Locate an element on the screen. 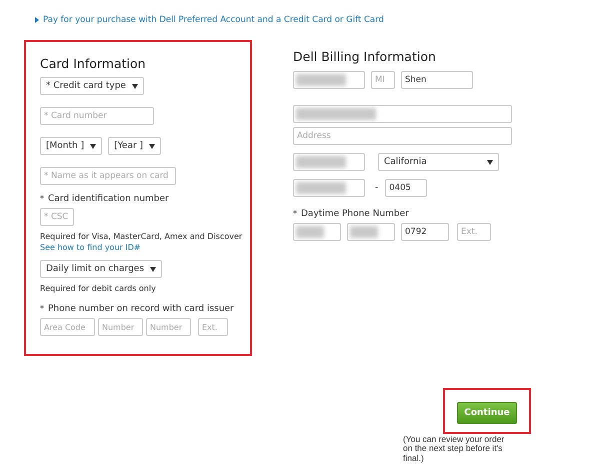 The height and width of the screenshot is (473, 600). phone-field: 0792 is located at coordinates (425, 232).